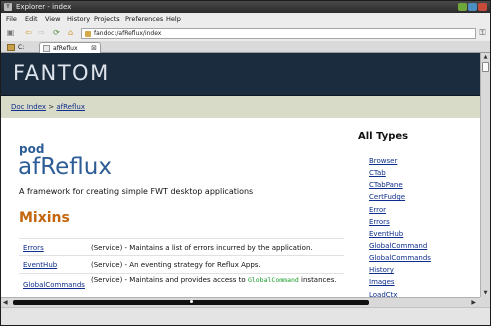 The height and width of the screenshot is (326, 491). Describe the element at coordinates (240, 107) in the screenshot. I see `breadcrumb: Doc Index > afReflux` at that location.